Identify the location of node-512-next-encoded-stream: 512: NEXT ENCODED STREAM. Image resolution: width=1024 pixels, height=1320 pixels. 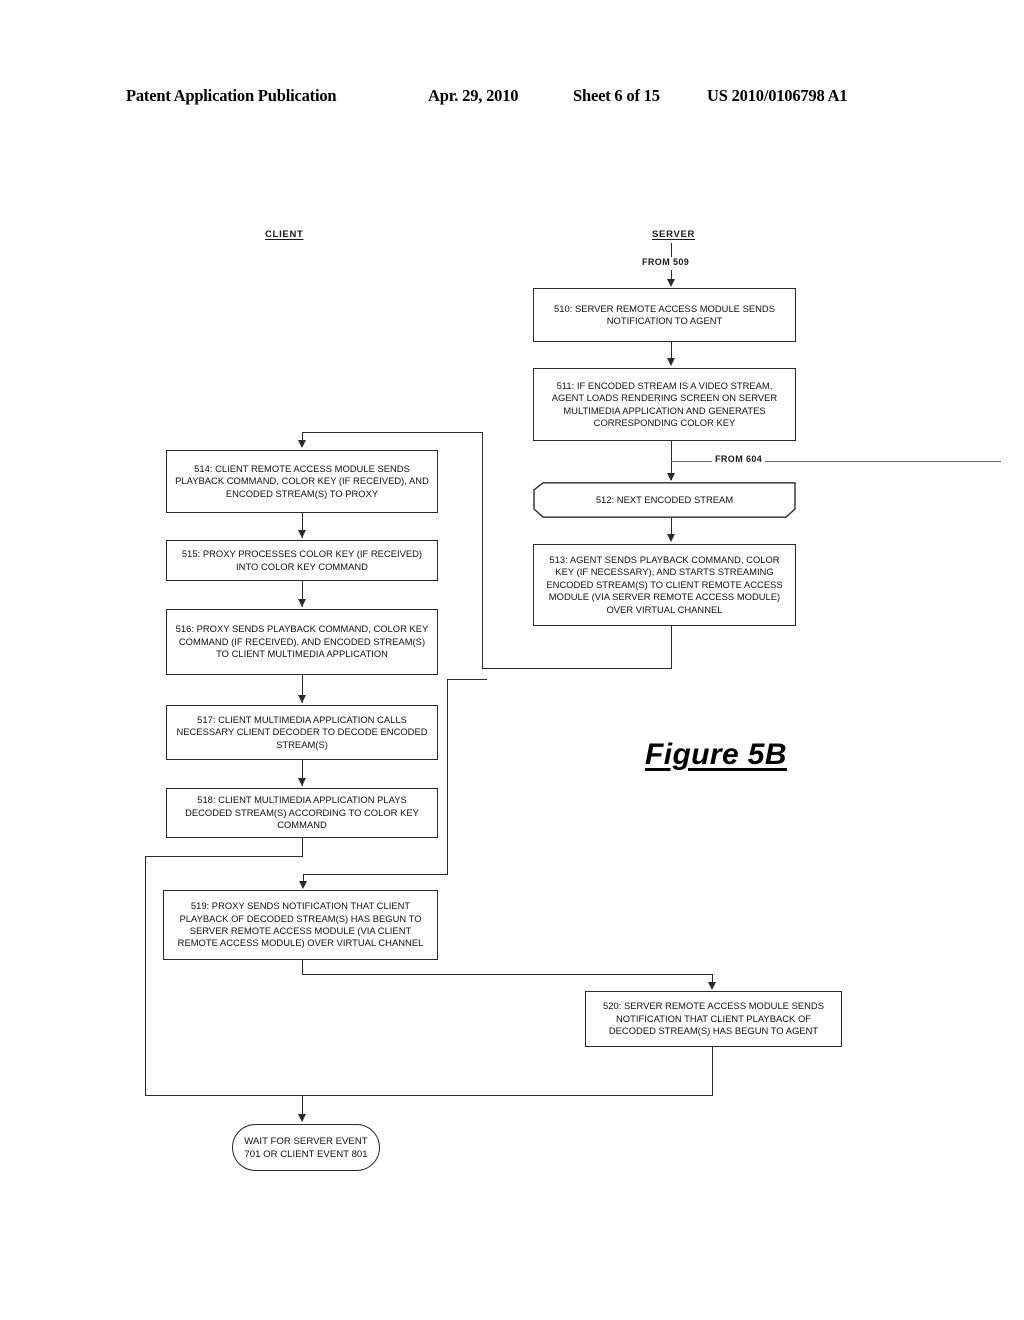
(664, 500).